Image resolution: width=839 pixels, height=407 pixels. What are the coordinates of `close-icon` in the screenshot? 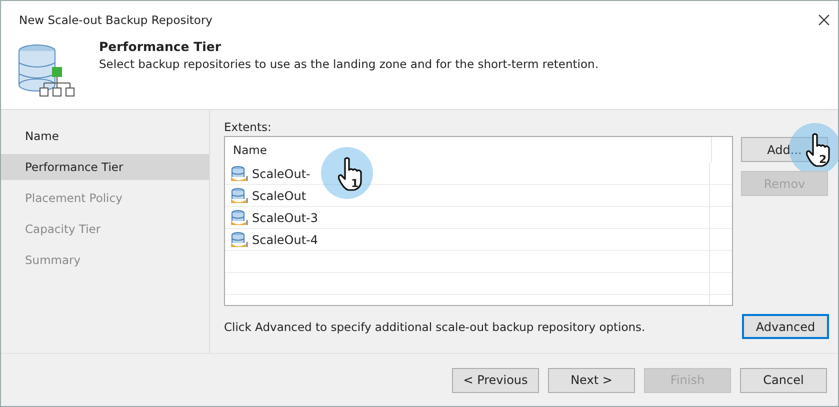 It's located at (824, 20).